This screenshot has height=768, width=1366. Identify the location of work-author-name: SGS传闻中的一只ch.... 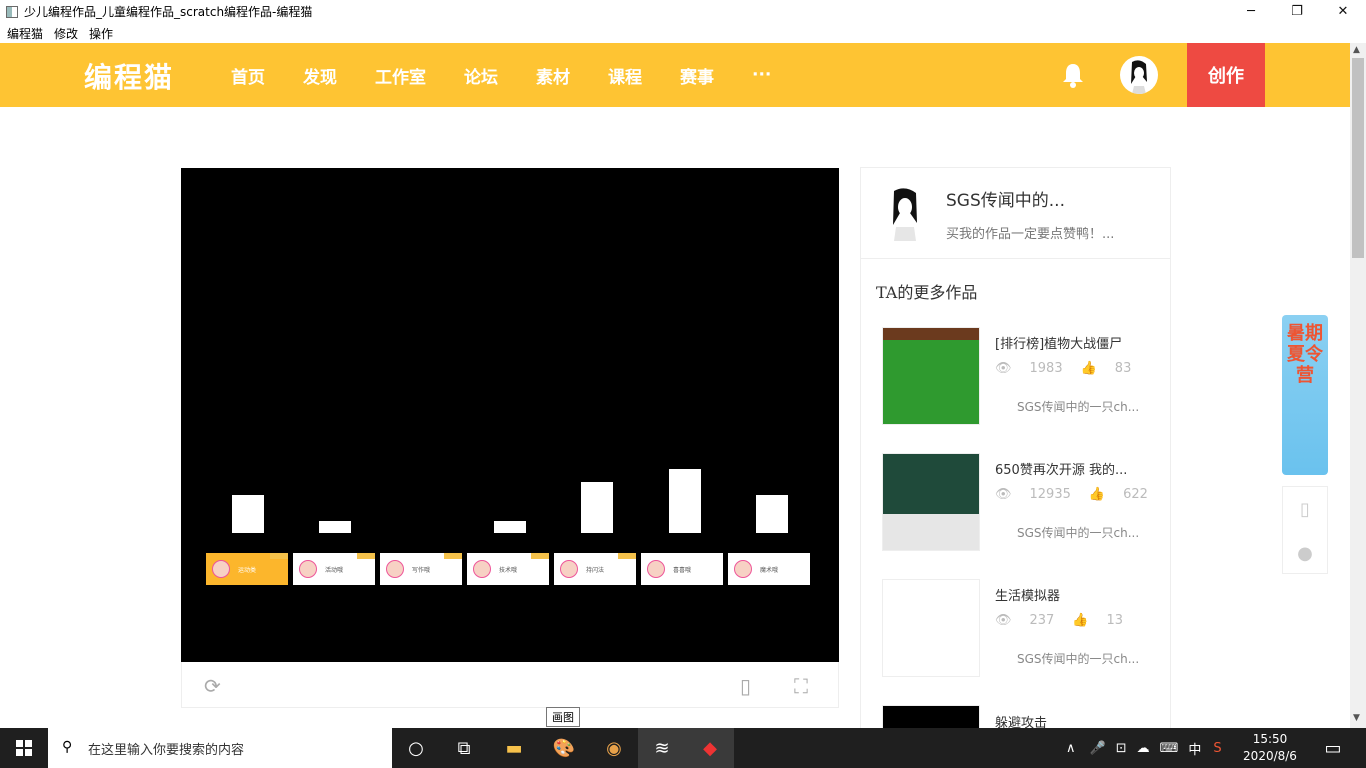
(1078, 658).